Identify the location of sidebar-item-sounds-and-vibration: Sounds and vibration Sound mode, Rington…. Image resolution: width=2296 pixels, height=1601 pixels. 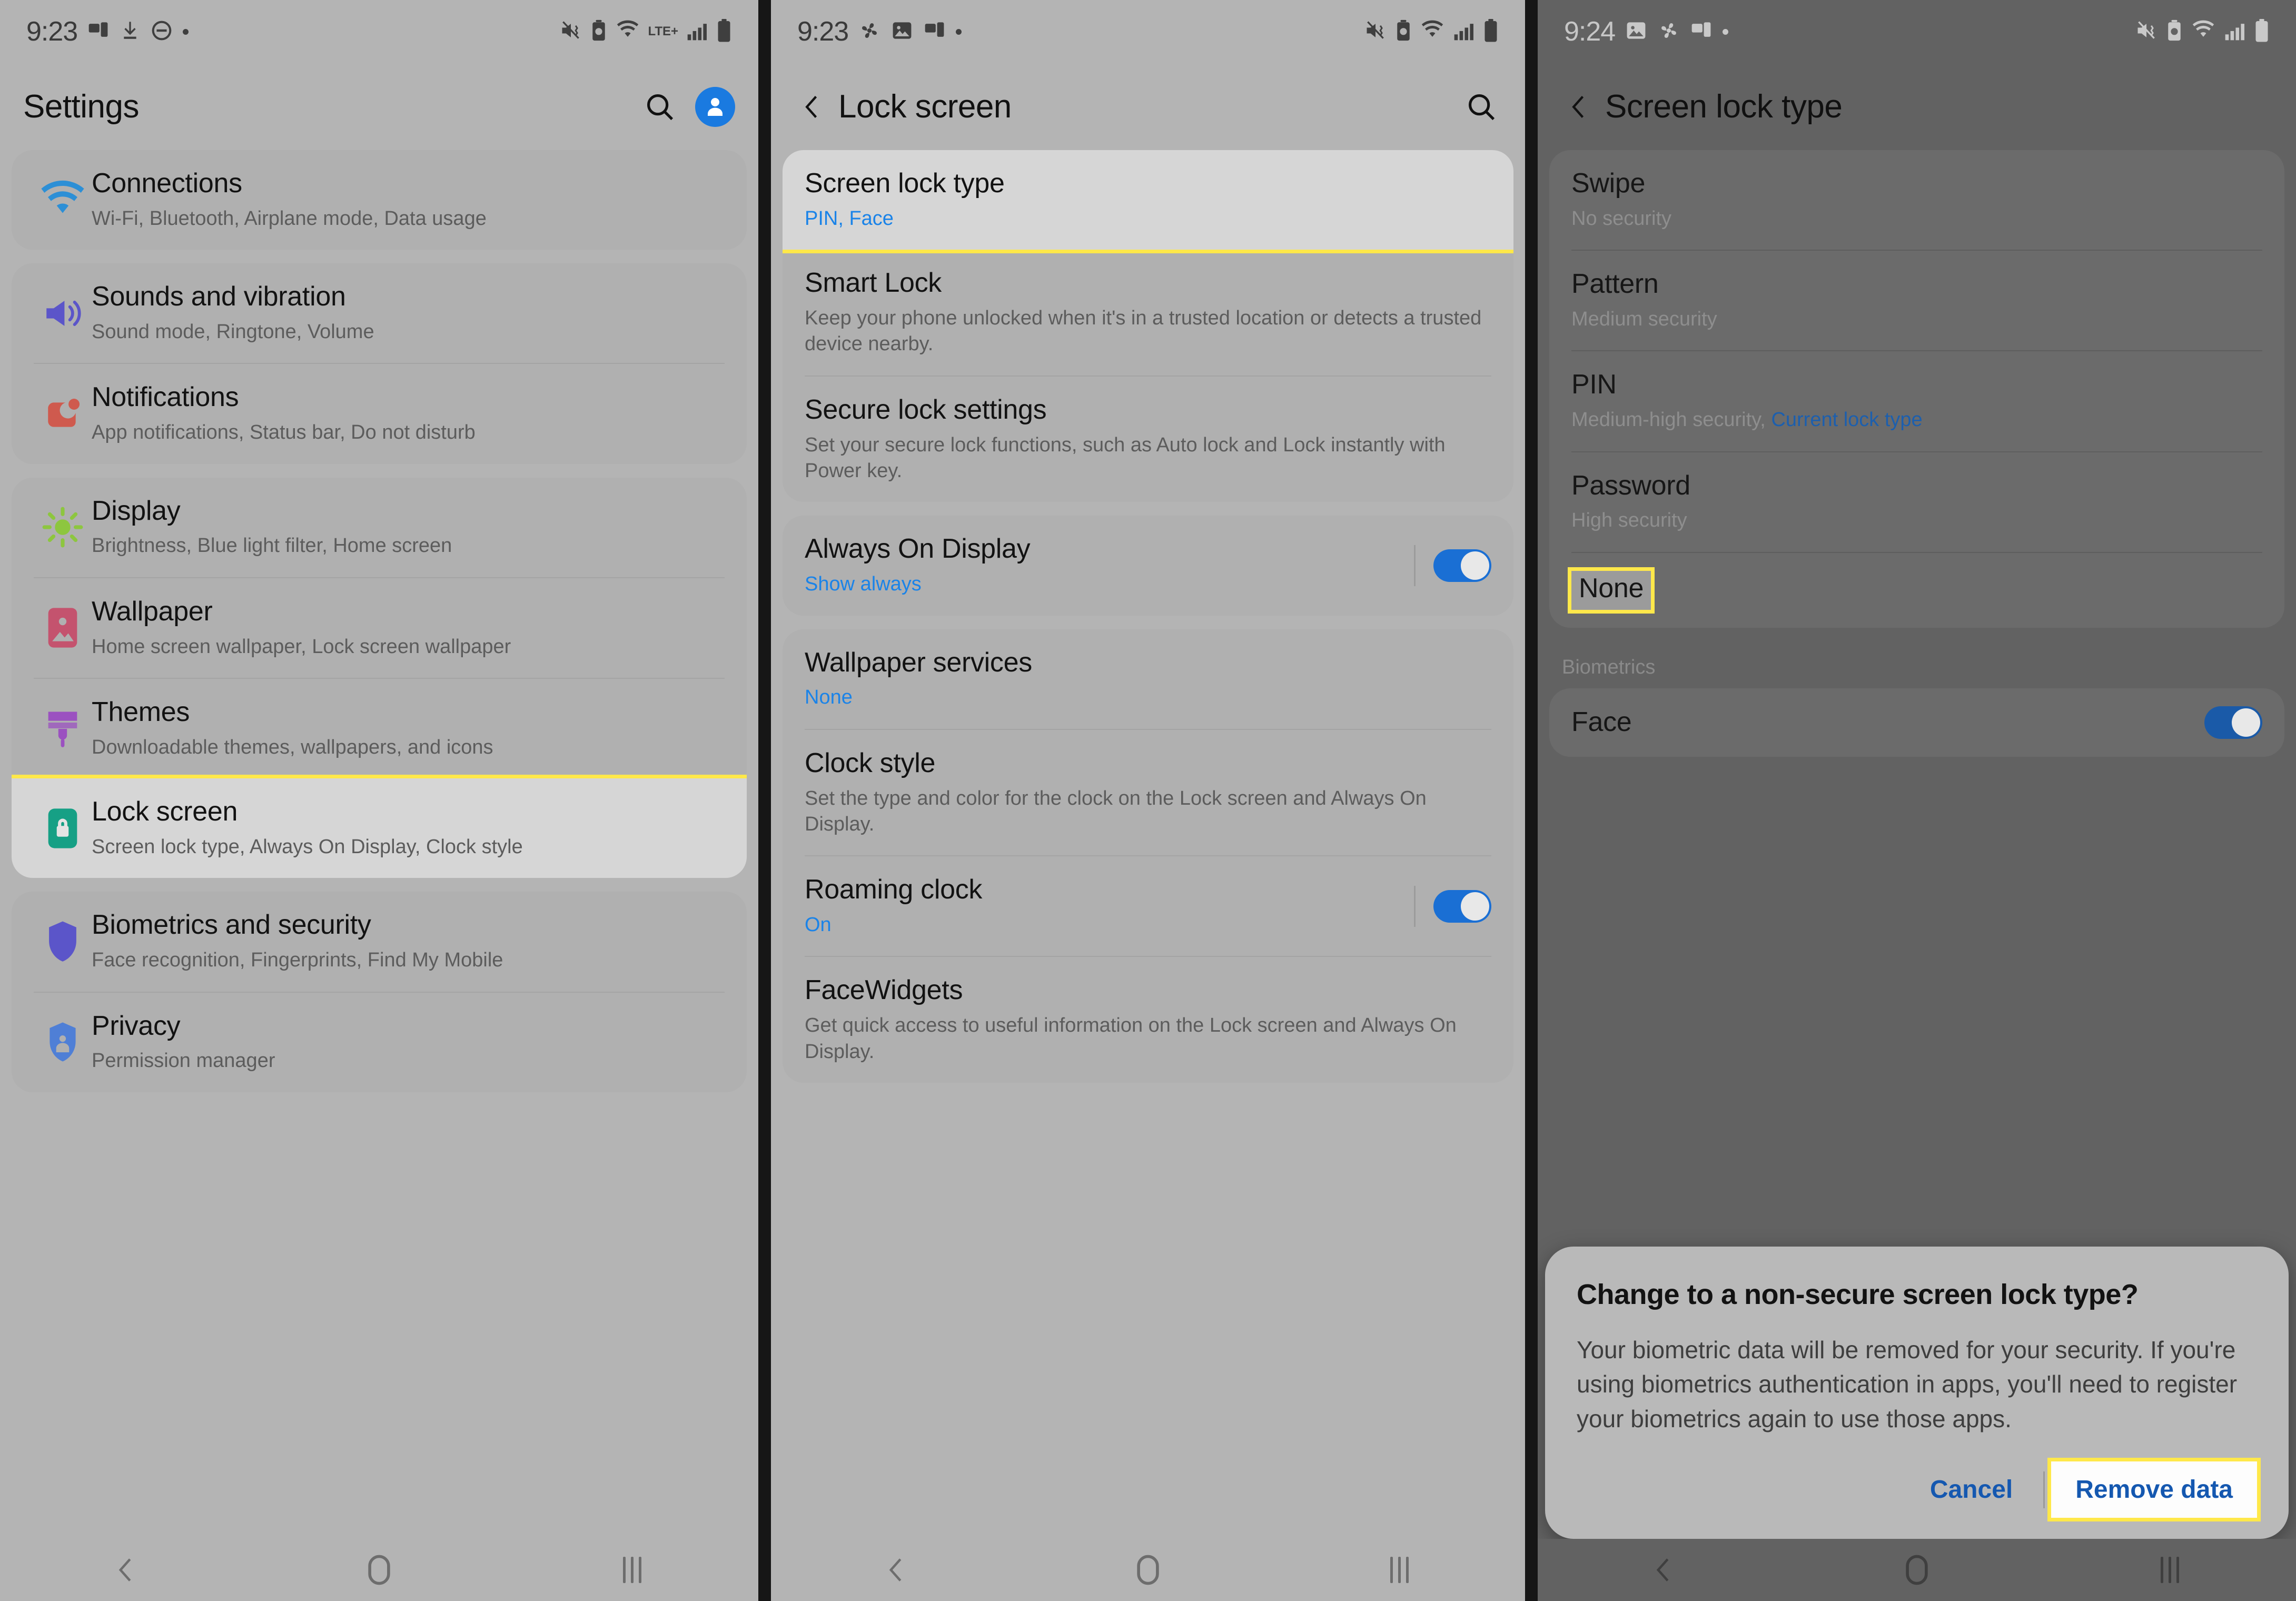
(379, 313).